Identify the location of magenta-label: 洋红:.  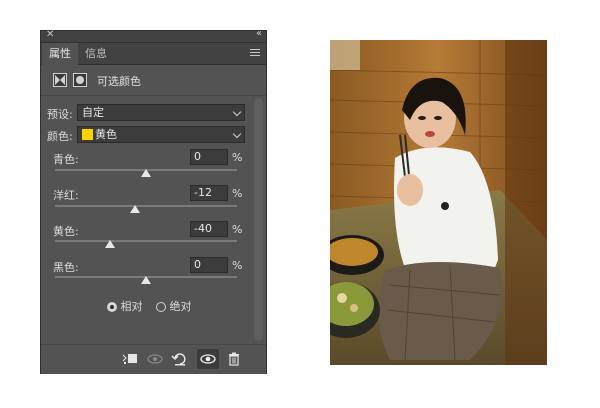
(66, 195).